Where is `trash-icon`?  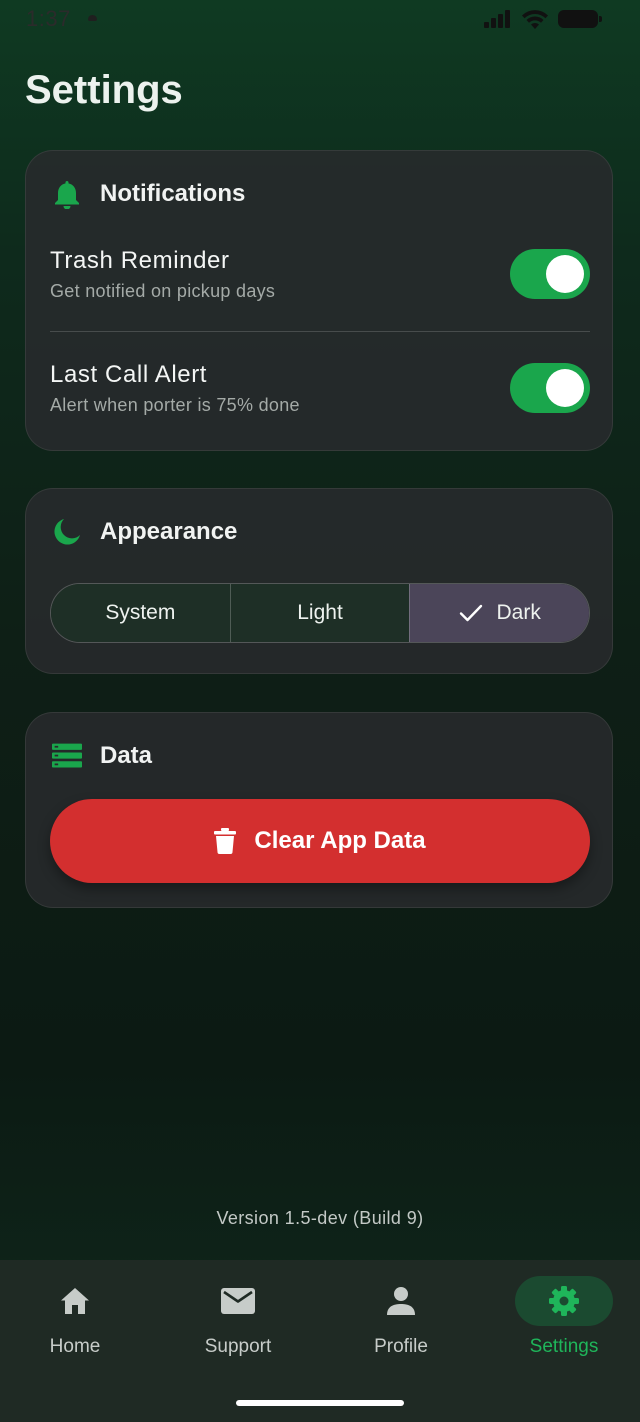
trash-icon is located at coordinates (225, 841).